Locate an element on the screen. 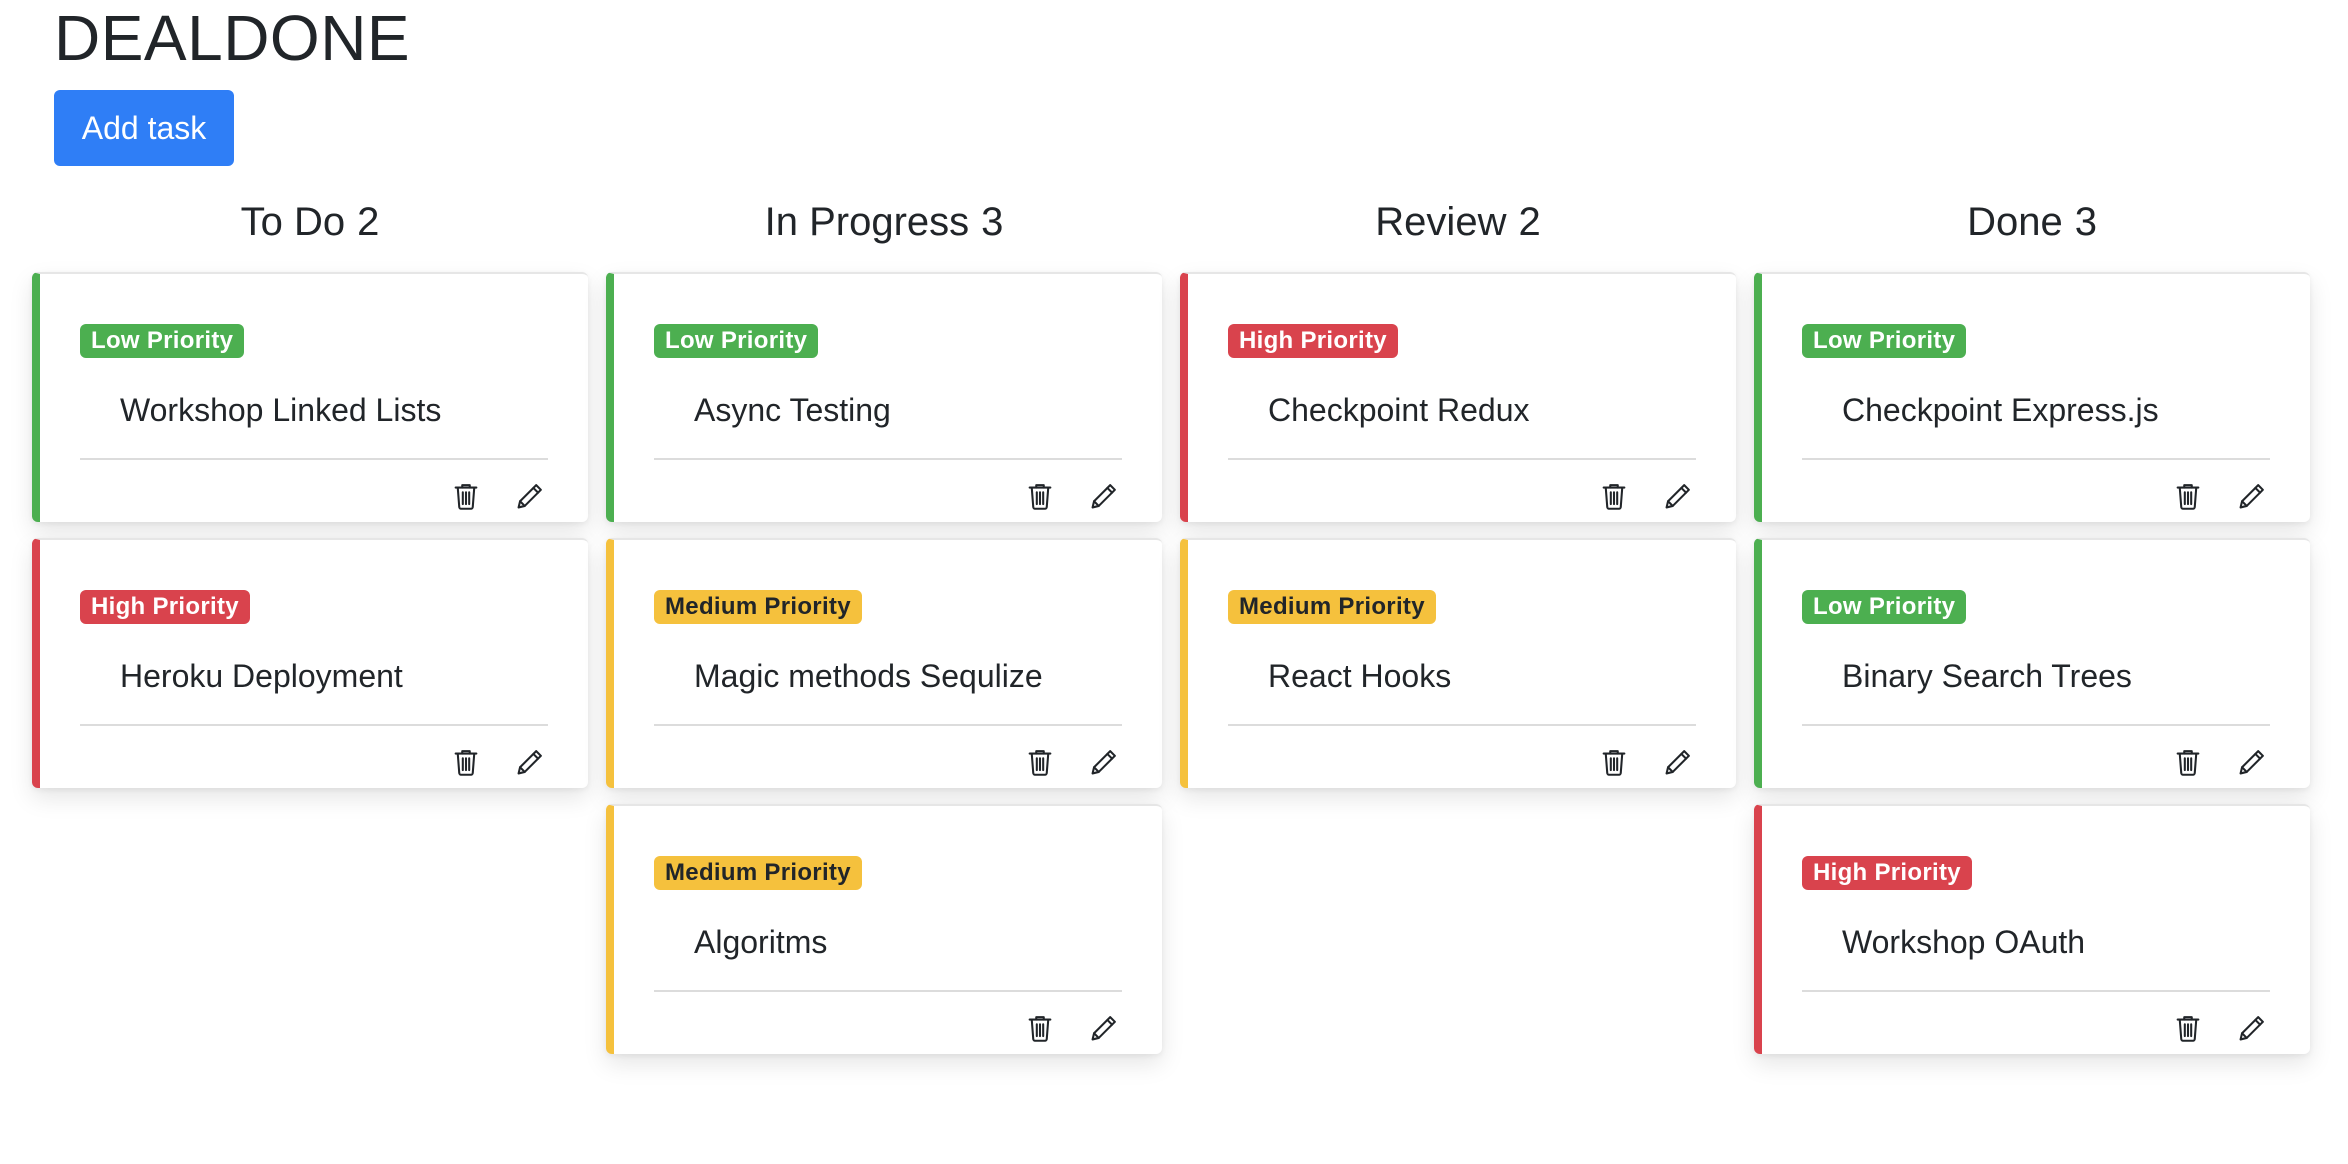 The height and width of the screenshot is (1164, 2348). task-title: Workshop Linked Lists is located at coordinates (281, 410).